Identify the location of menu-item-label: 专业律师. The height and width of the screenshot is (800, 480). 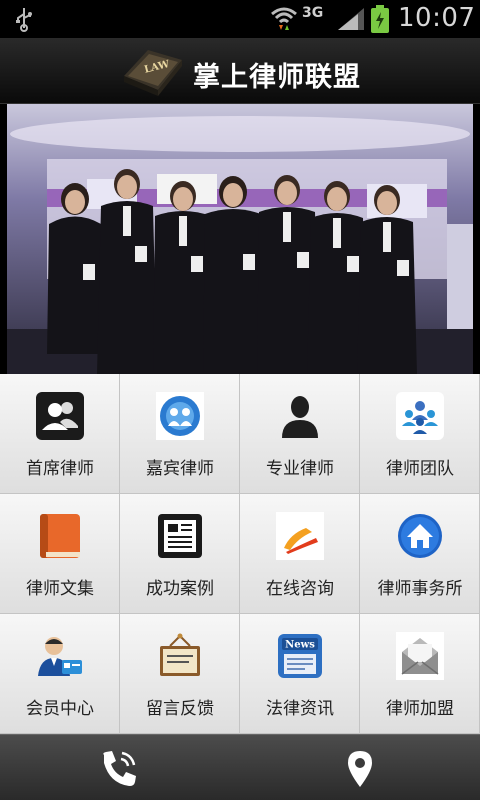
(300, 469).